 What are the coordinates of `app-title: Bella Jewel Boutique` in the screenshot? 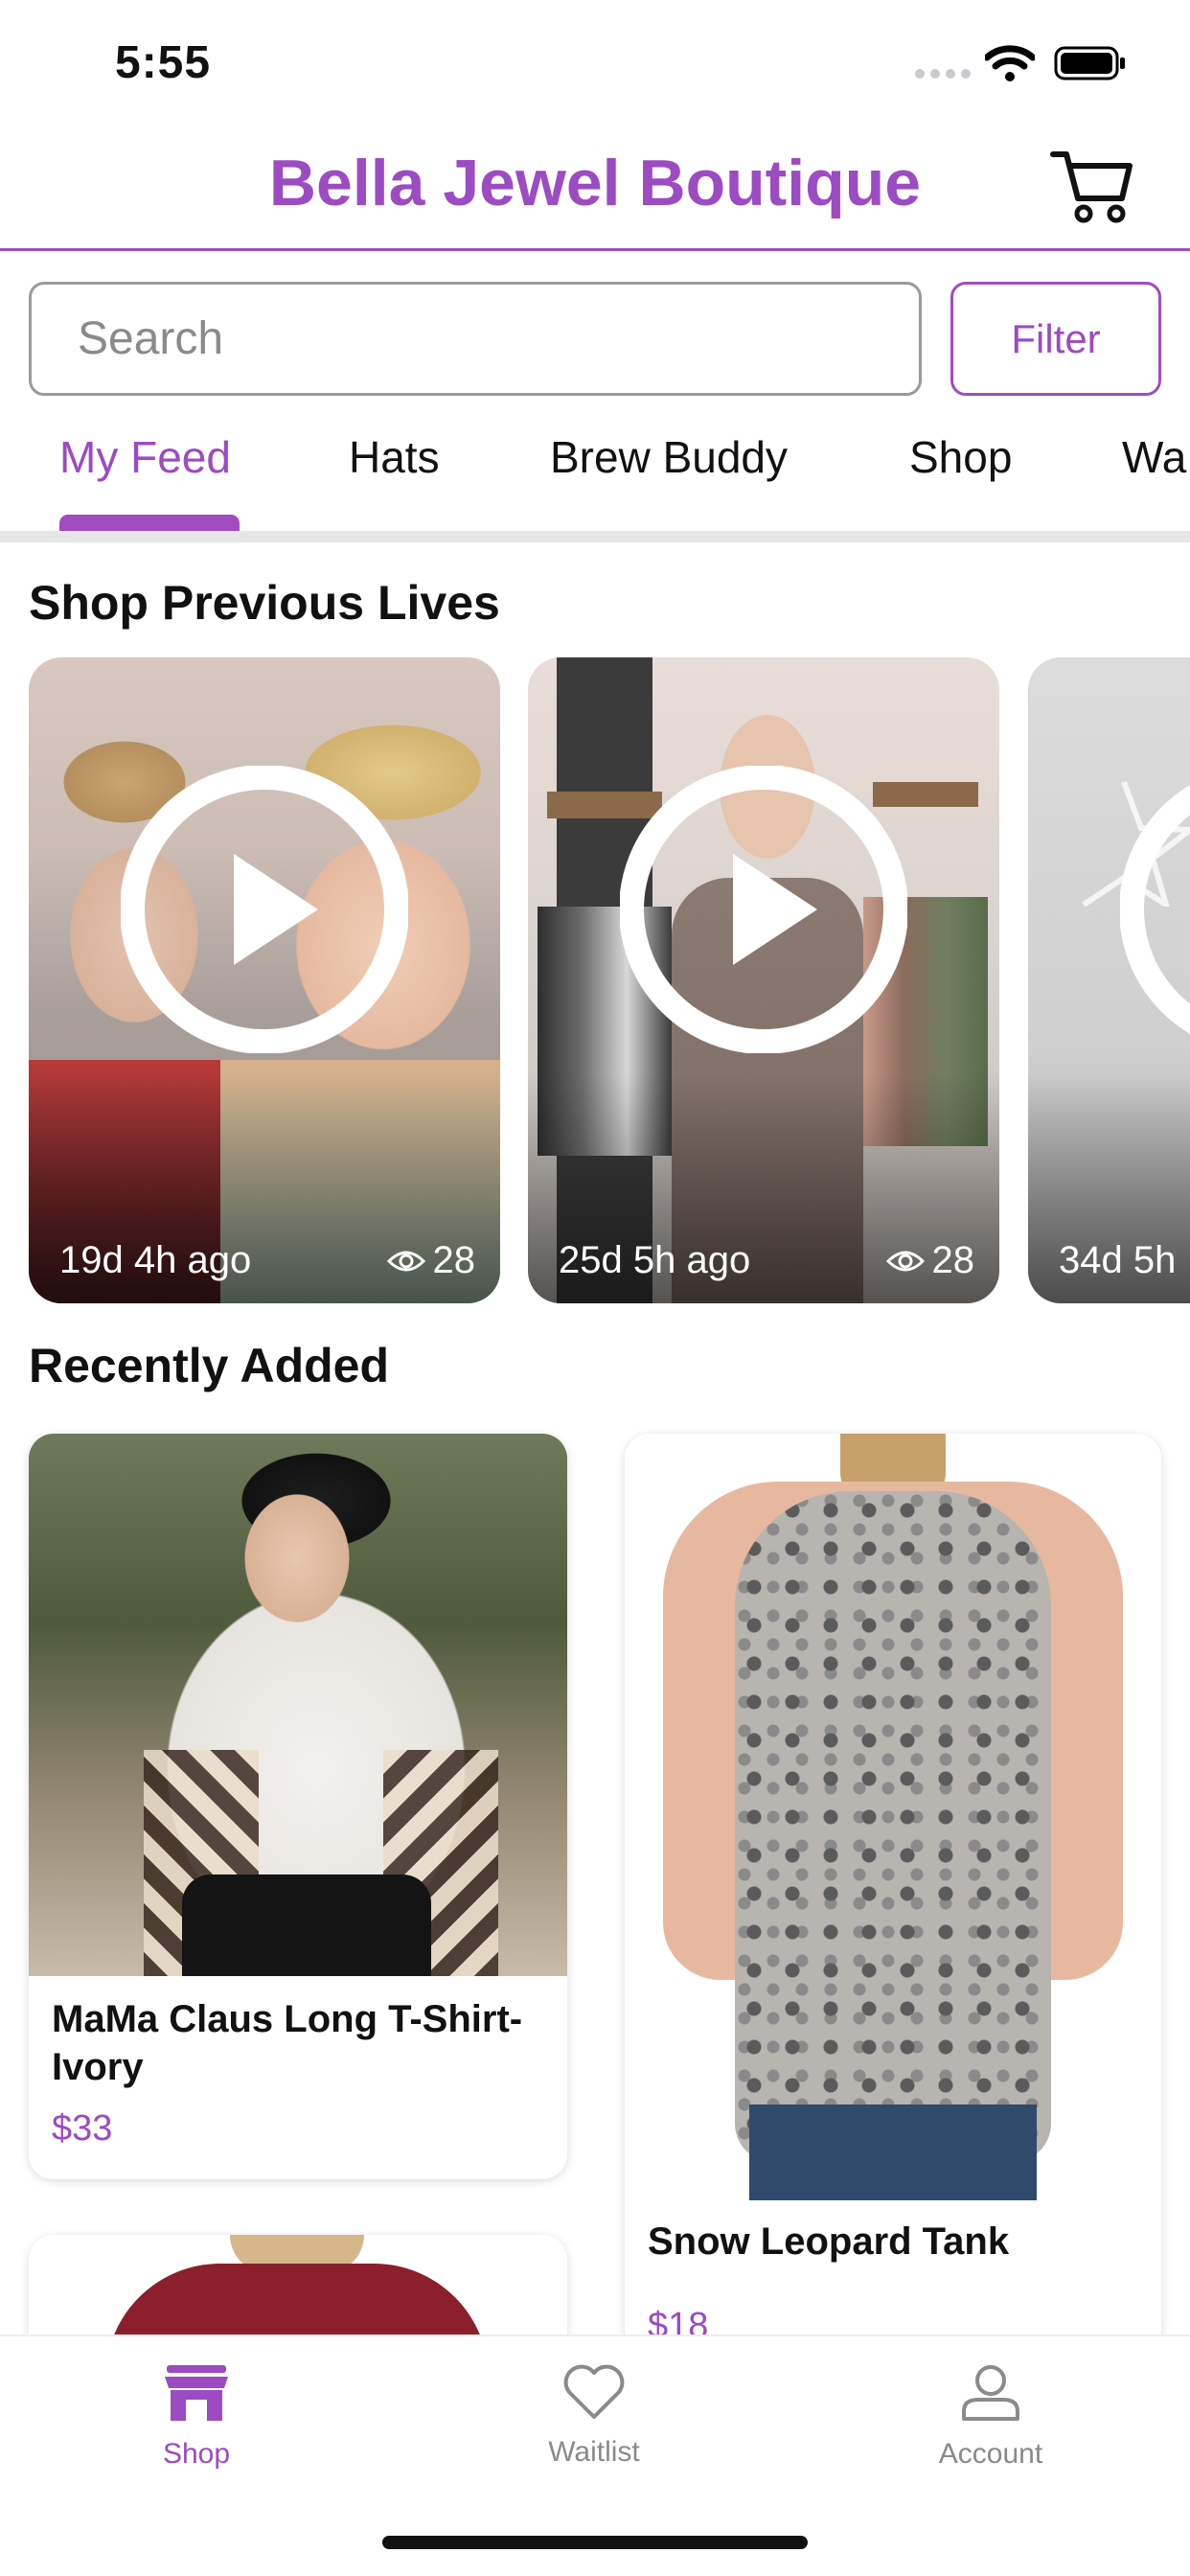 It's located at (595, 183).